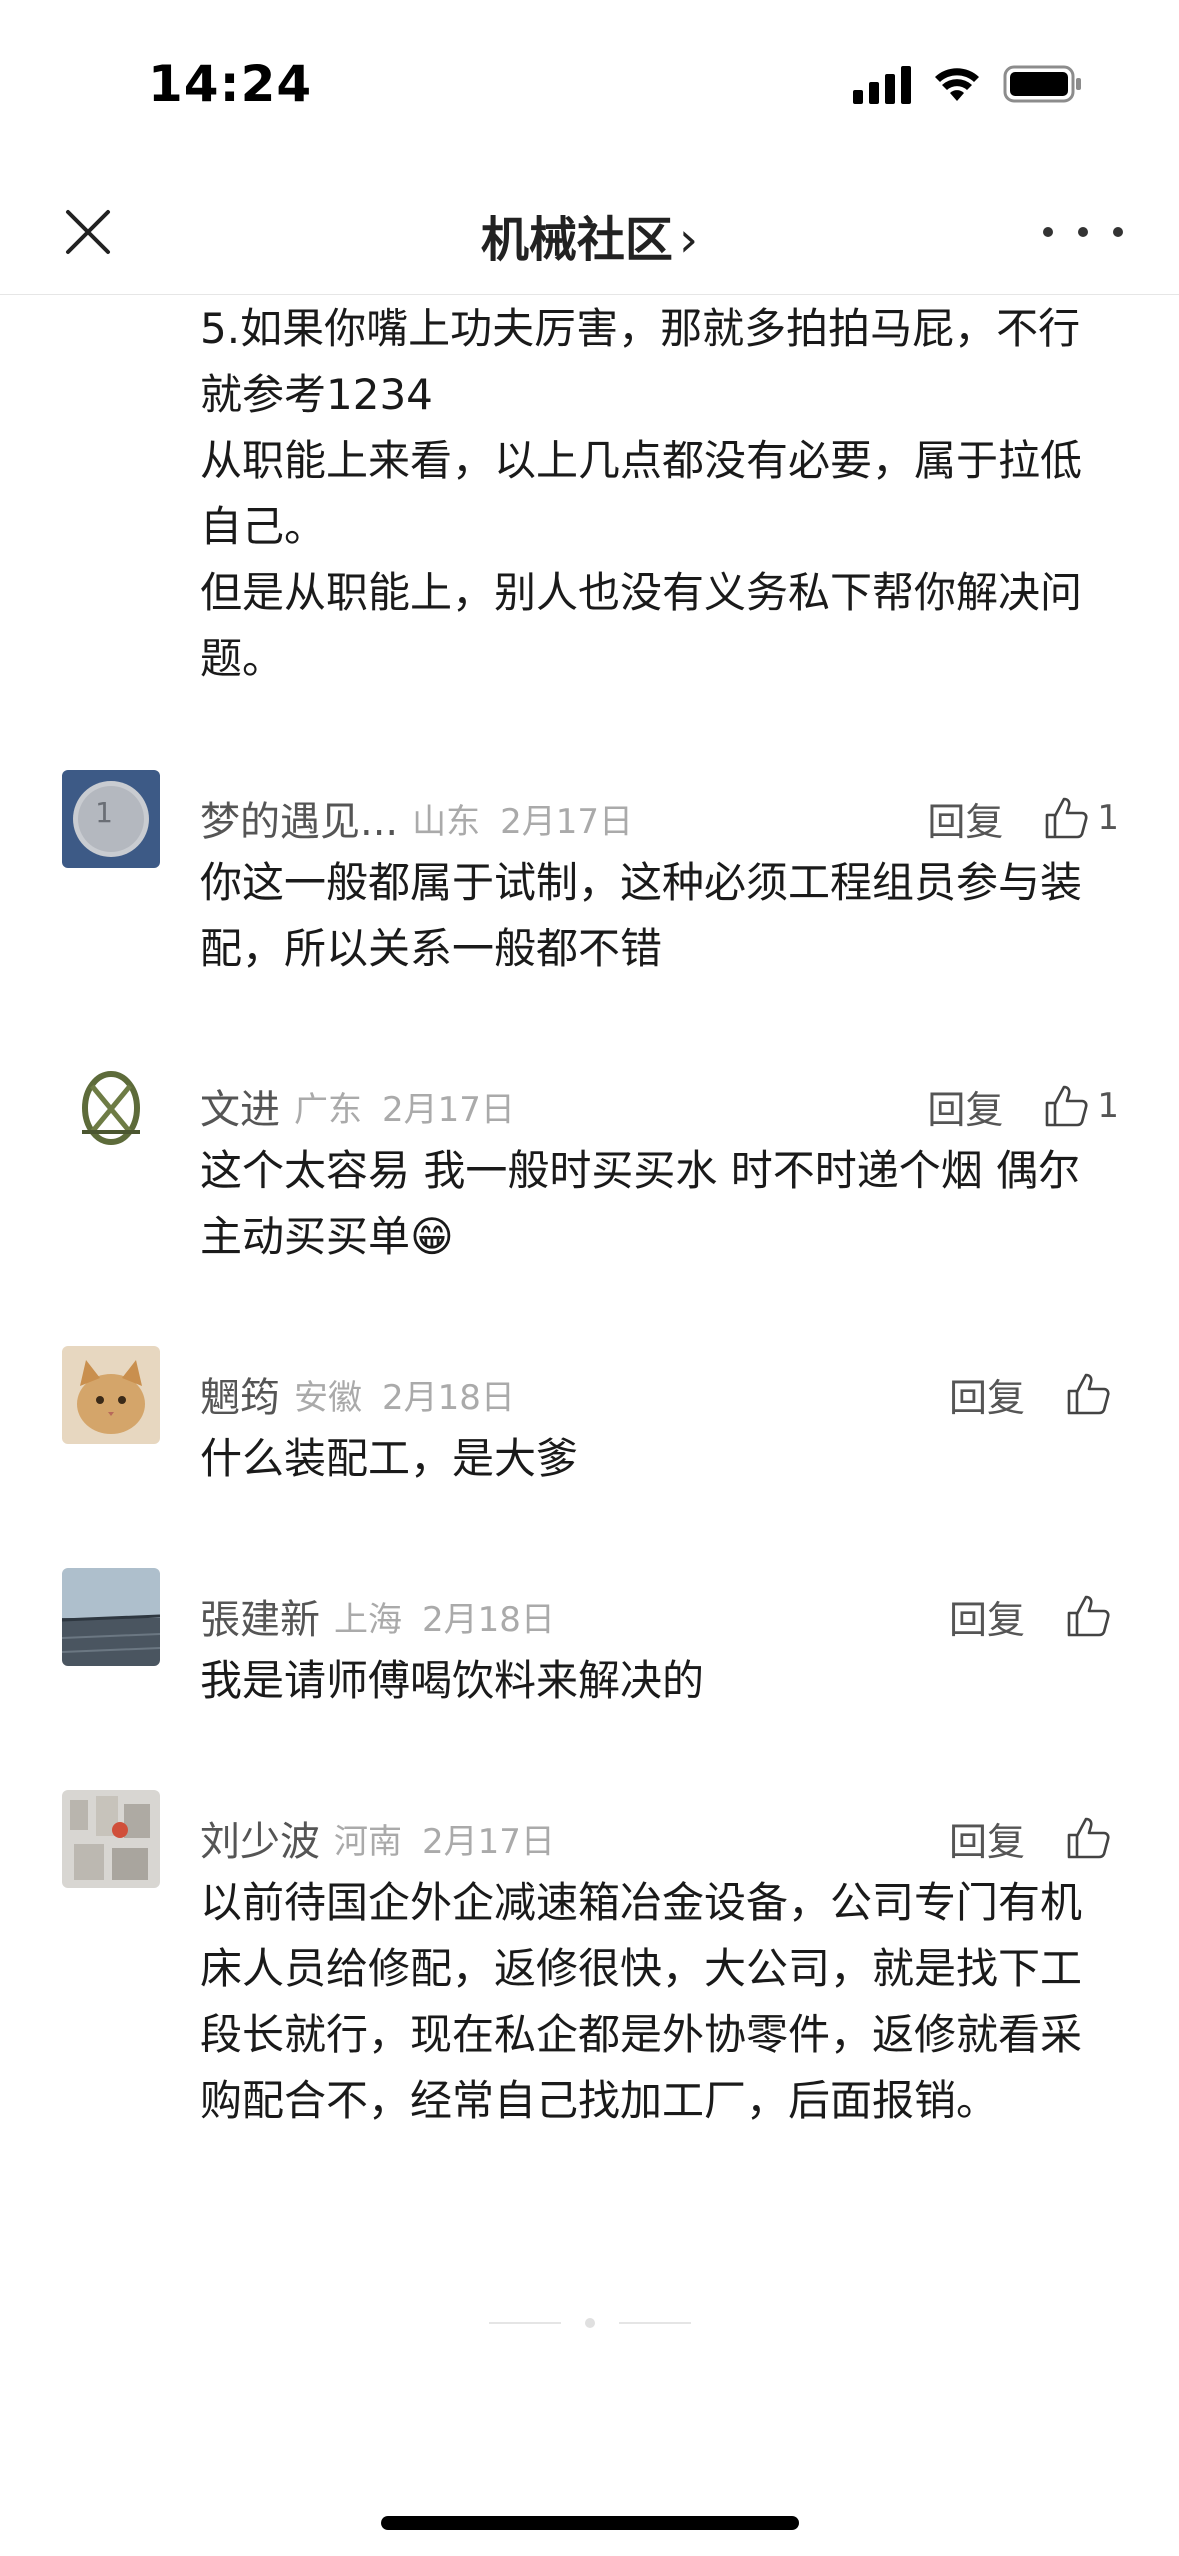 Image resolution: width=1179 pixels, height=2556 pixels. What do you see at coordinates (659, 818) in the screenshot?
I see `comment-header: 梦的遇见... 山东 2月17日 回复 1` at bounding box center [659, 818].